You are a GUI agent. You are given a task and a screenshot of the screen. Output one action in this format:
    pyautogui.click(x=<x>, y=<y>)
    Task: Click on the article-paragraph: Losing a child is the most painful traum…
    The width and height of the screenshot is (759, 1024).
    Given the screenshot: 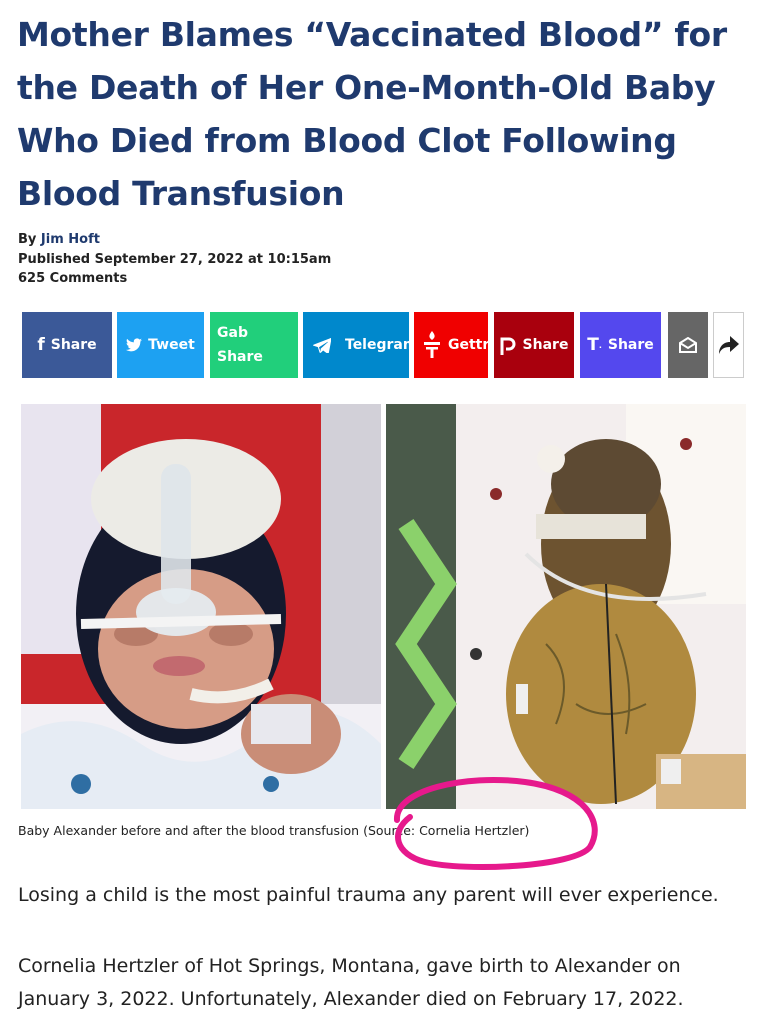 What is the action you would take?
    pyautogui.click(x=368, y=895)
    